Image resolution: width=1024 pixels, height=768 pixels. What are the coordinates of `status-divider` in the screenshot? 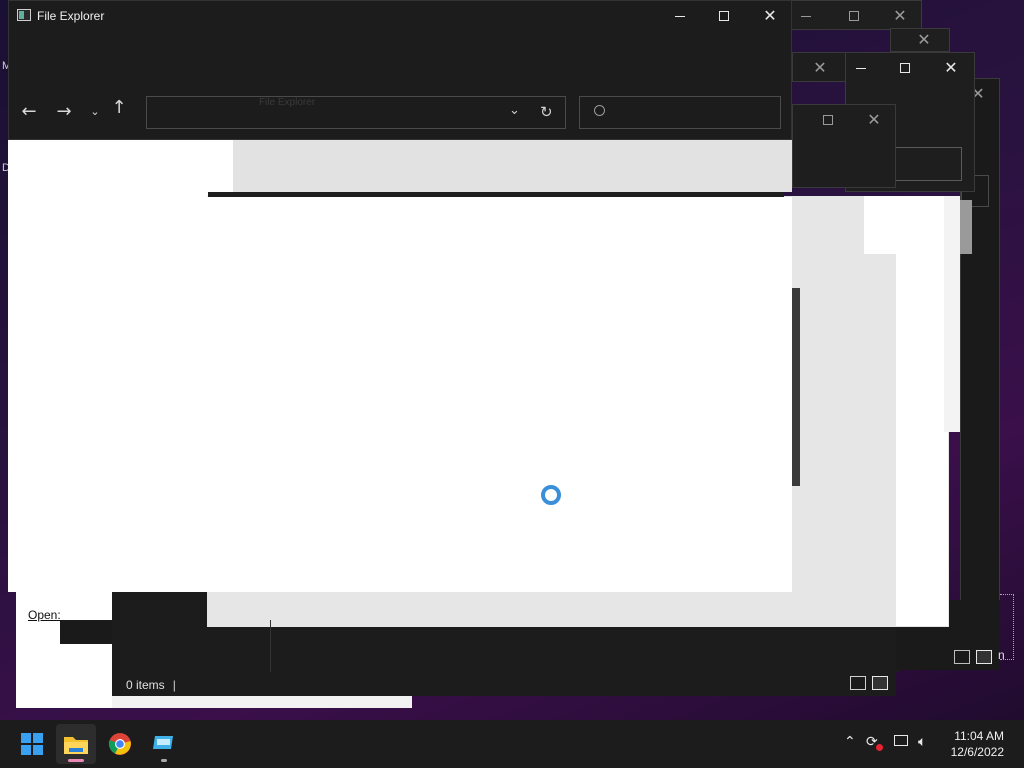 It's located at (270, 646).